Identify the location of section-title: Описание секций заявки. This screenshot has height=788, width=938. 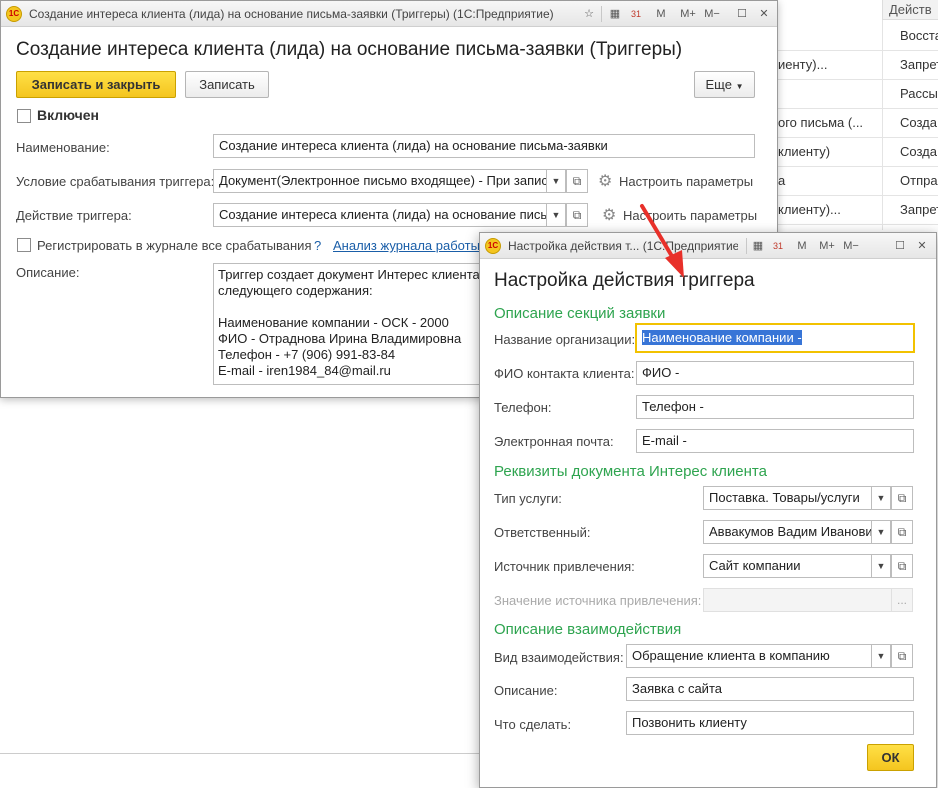
(580, 313).